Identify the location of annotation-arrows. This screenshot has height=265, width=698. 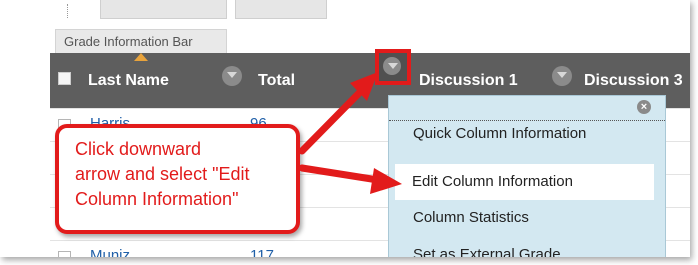
(350, 133).